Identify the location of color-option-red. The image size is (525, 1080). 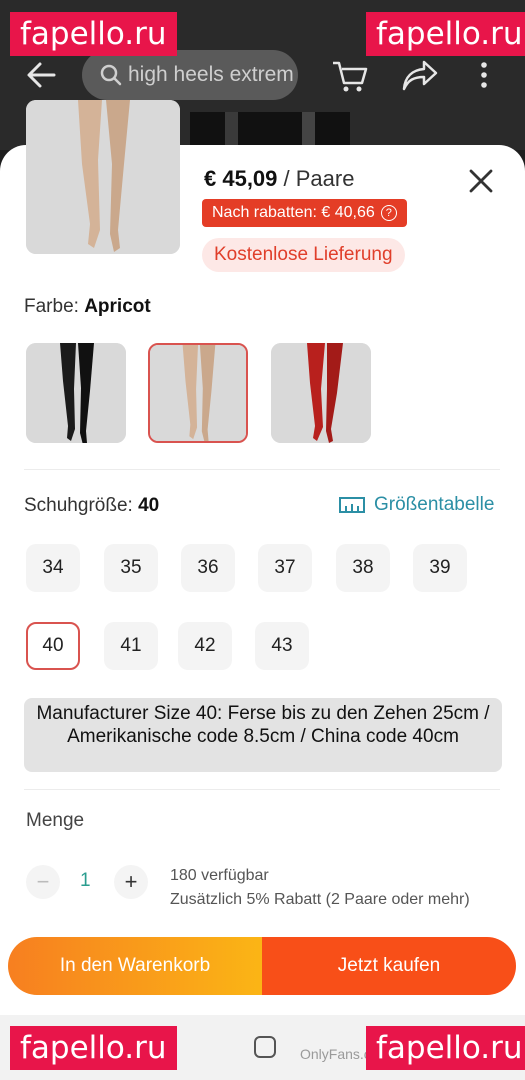
(321, 393).